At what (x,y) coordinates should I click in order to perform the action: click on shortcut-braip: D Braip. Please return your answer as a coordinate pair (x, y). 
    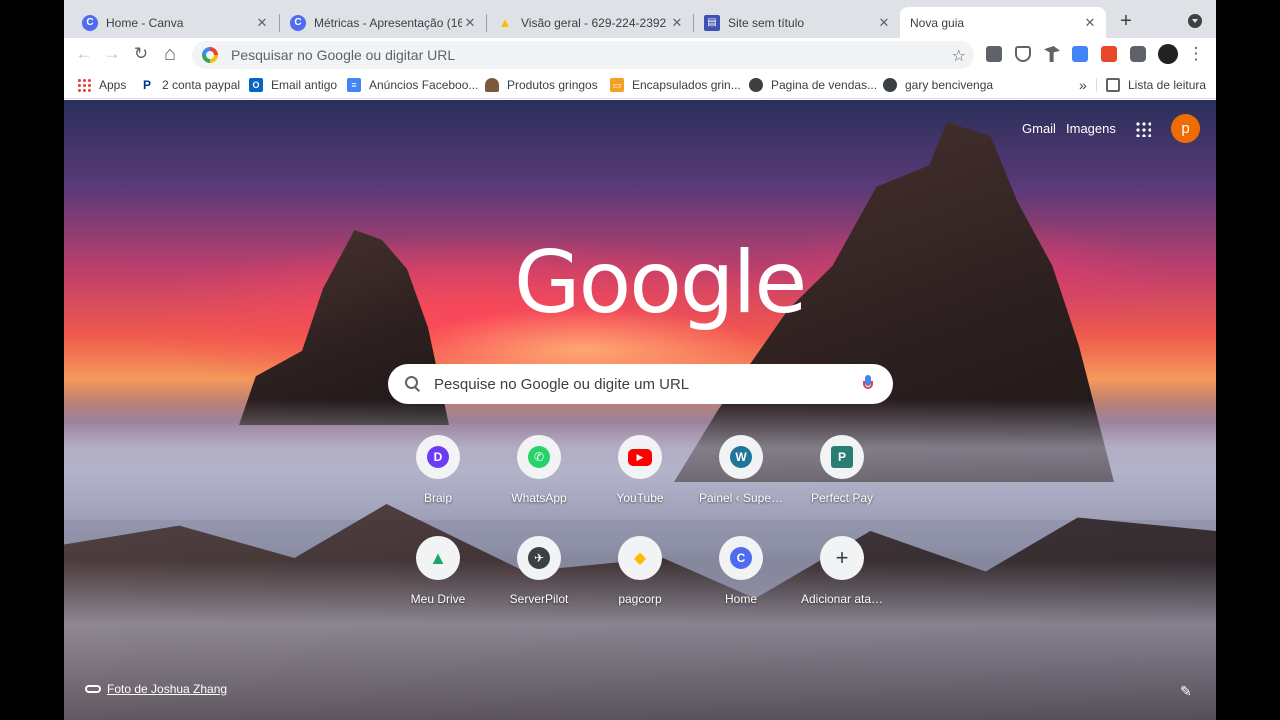
    Looking at the image, I should click on (438, 480).